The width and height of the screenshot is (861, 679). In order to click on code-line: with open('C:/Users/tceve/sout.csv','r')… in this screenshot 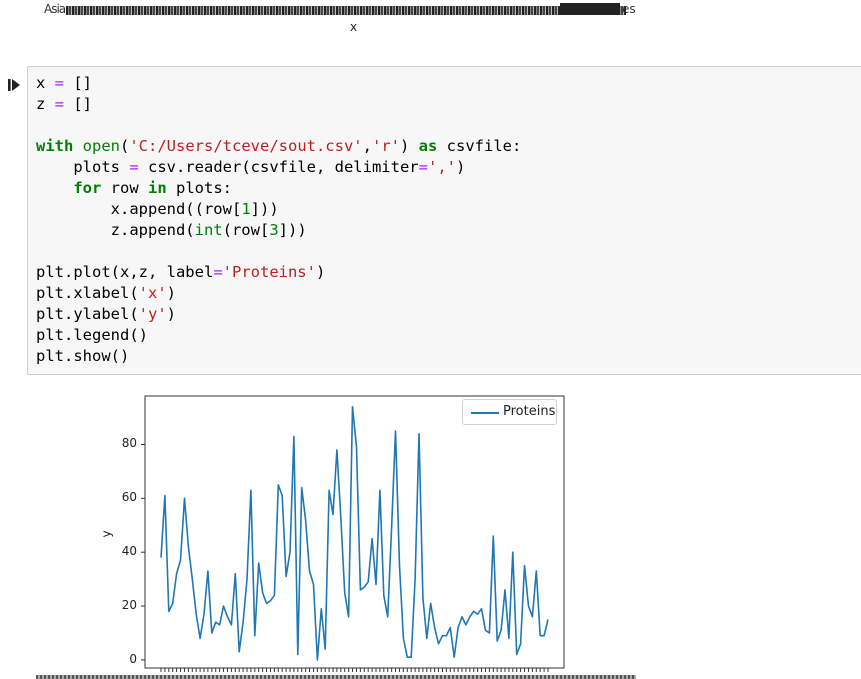, I will do `click(278, 146)`.